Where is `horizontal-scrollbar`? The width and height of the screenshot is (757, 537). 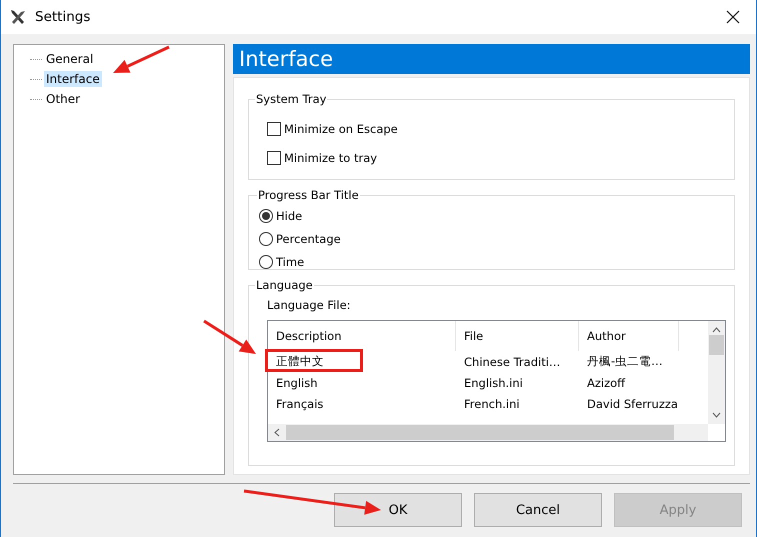
horizontal-scrollbar is located at coordinates (488, 432).